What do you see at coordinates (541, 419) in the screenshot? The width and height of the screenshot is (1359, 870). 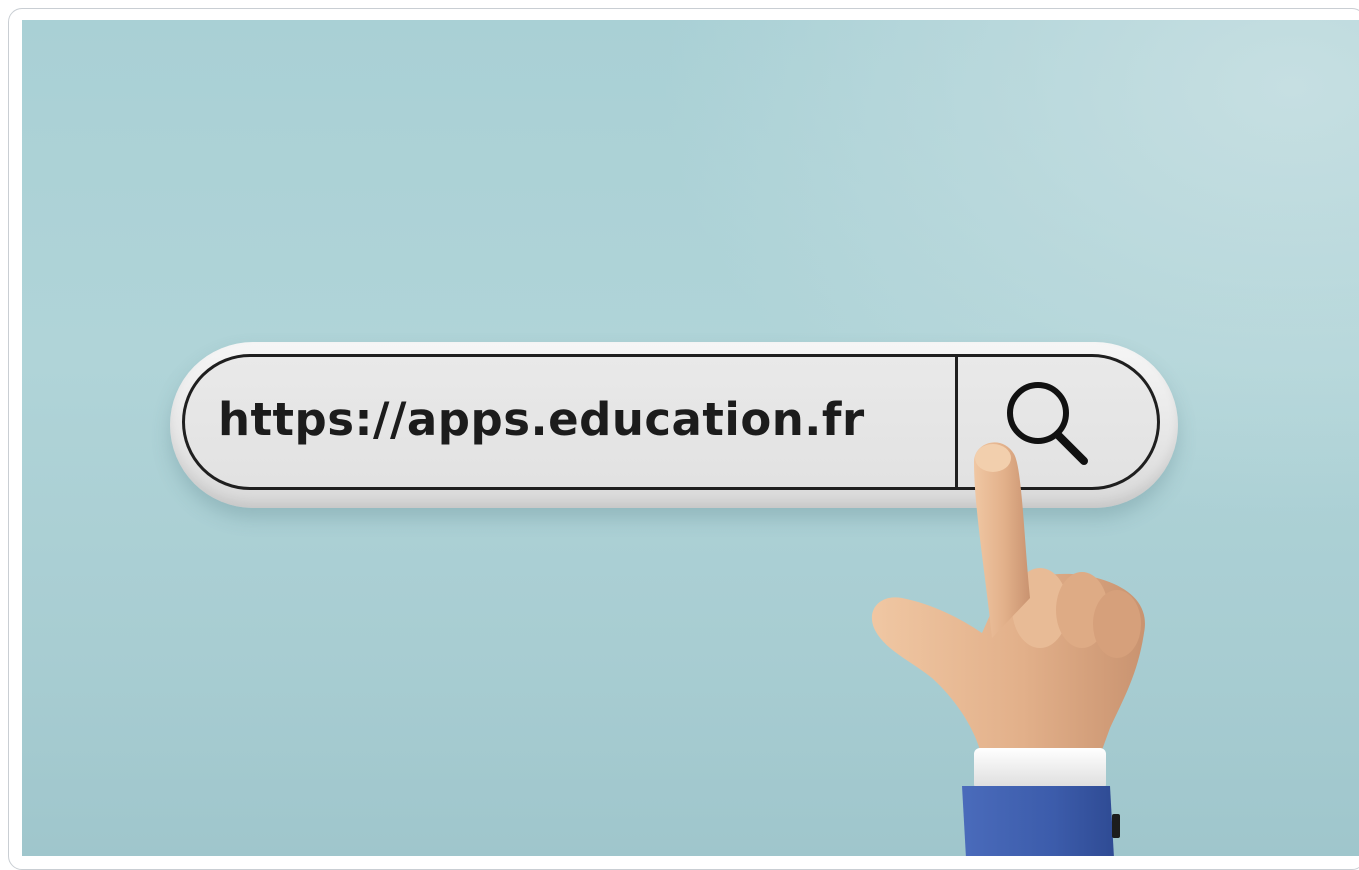 I see `search-input: https://apps.education.fr` at bounding box center [541, 419].